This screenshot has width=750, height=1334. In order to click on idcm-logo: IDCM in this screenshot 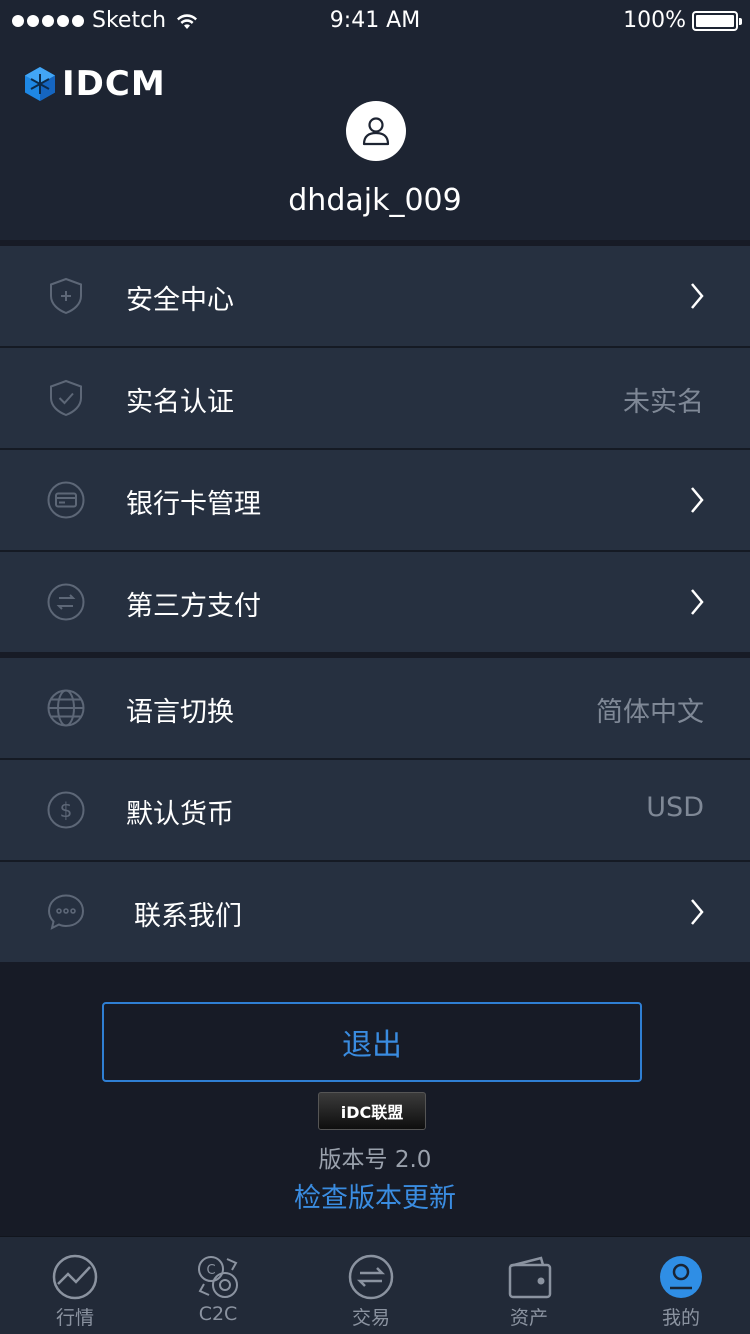, I will do `click(95, 84)`.